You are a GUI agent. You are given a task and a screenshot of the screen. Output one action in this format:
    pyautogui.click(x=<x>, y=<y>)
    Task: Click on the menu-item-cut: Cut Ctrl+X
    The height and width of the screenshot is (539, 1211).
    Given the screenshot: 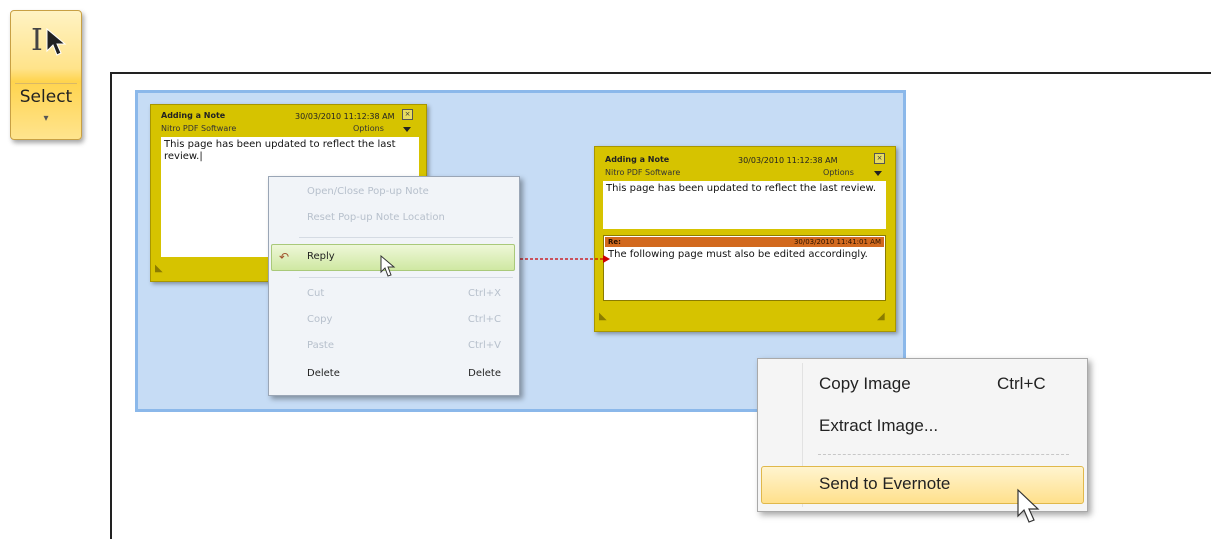 What is the action you would take?
    pyautogui.click(x=394, y=294)
    